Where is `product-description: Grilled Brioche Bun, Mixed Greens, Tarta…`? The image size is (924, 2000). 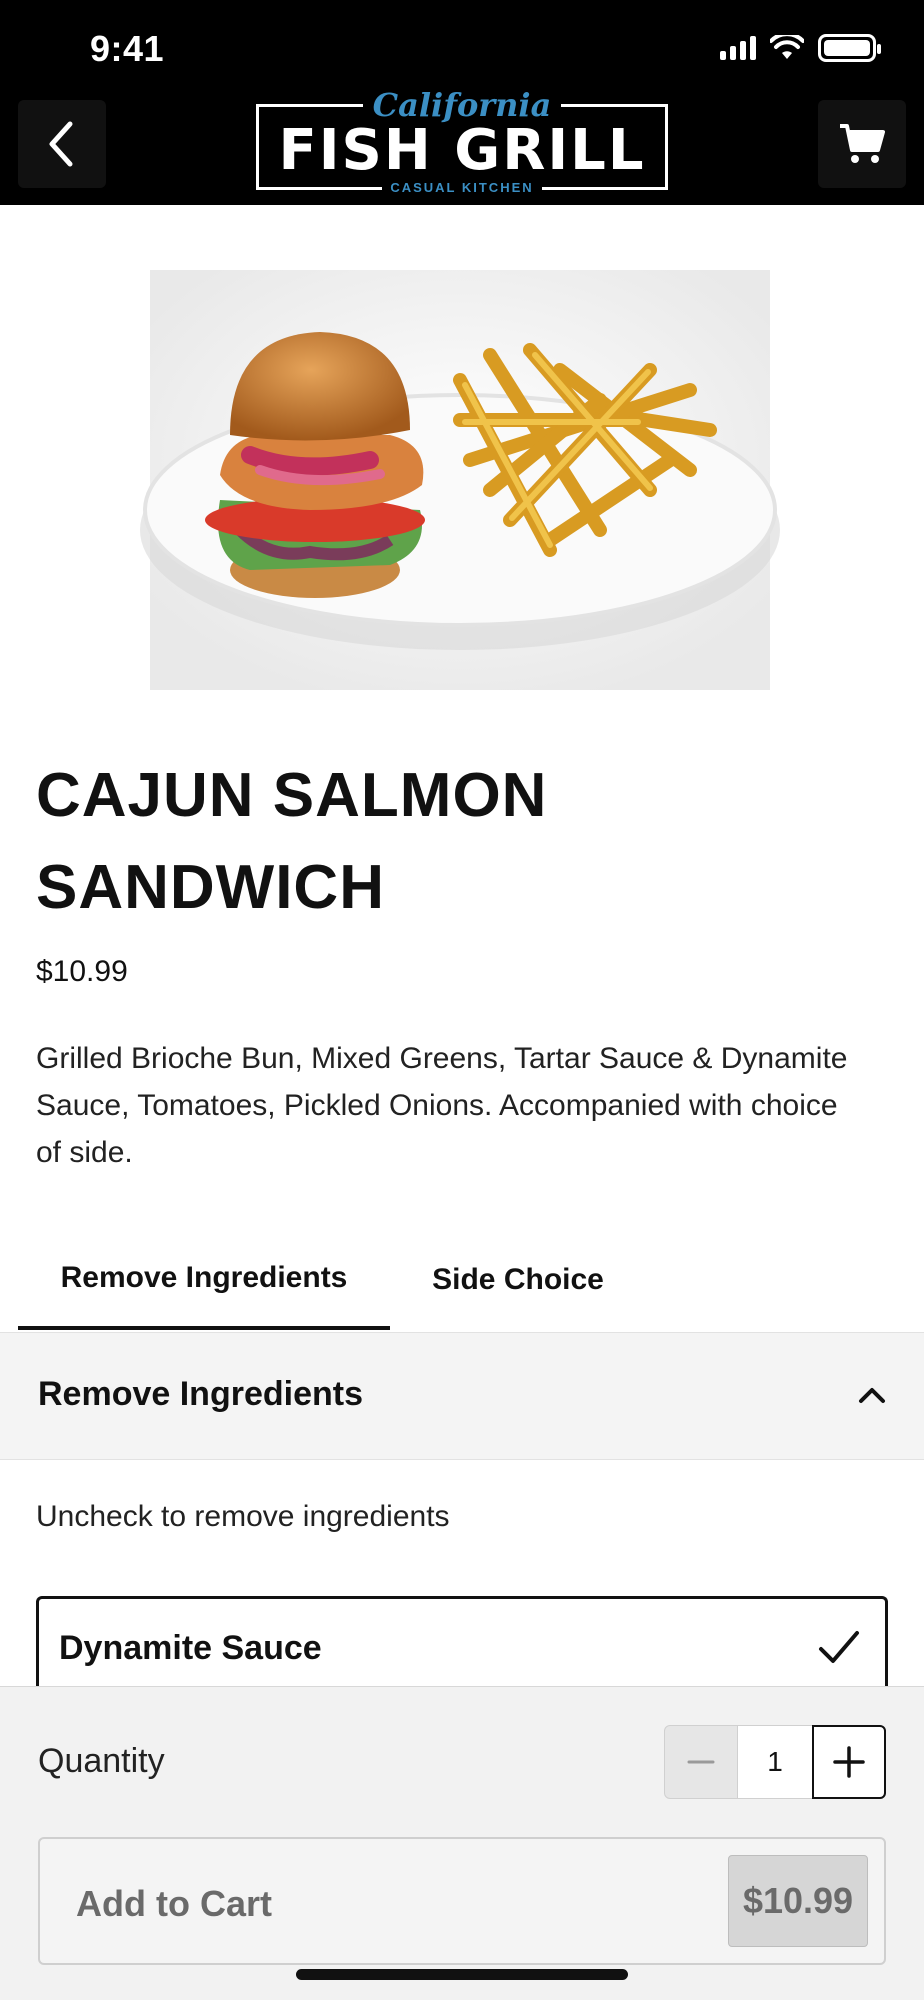 product-description: Grilled Brioche Bun, Mixed Greens, Tarta… is located at coordinates (442, 1105).